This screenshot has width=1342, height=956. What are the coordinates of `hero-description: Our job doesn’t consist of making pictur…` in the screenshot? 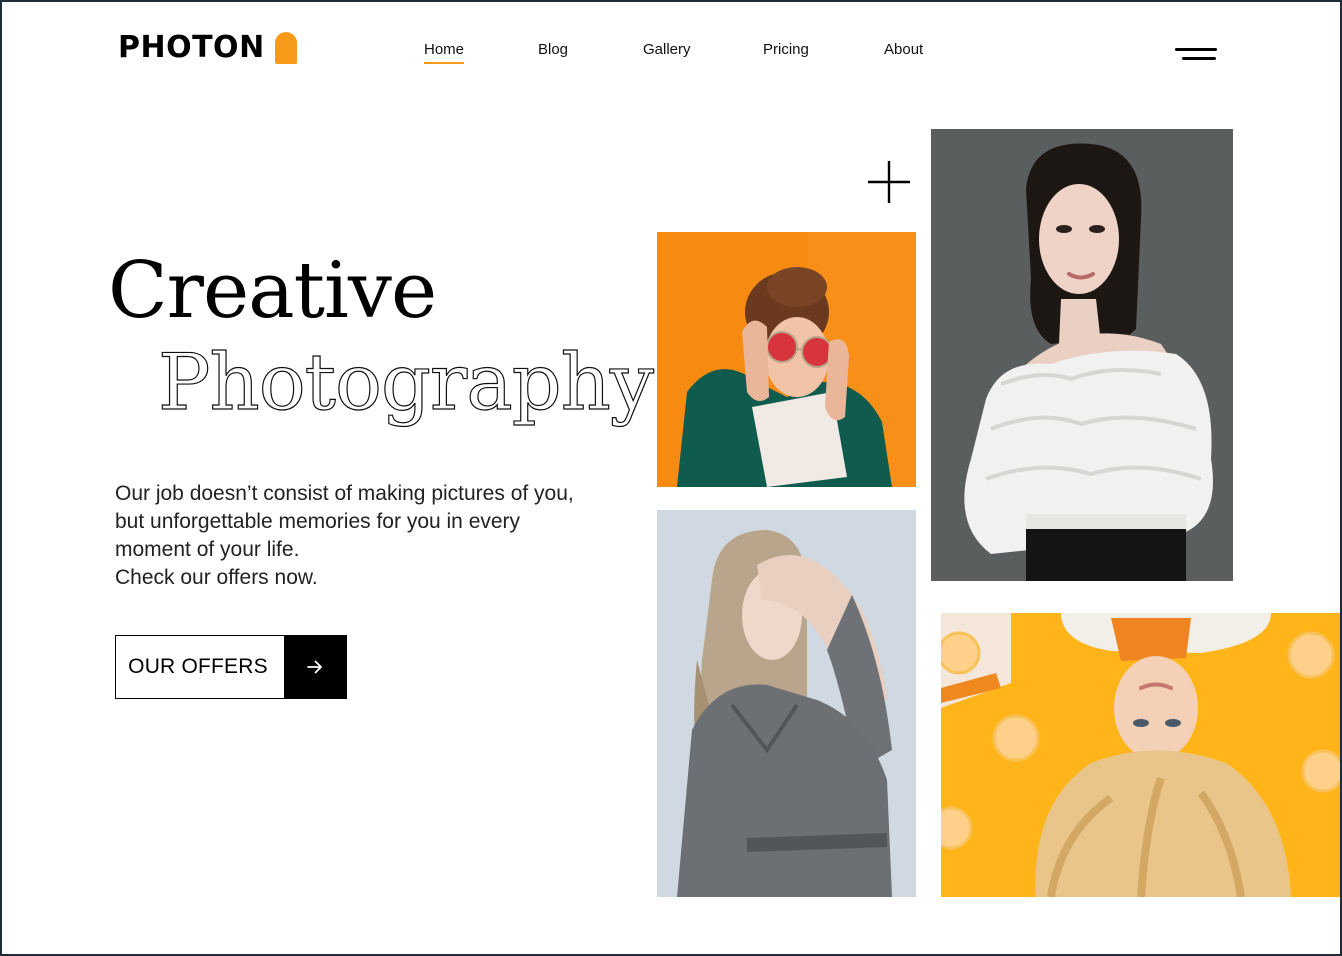 It's located at (365, 536).